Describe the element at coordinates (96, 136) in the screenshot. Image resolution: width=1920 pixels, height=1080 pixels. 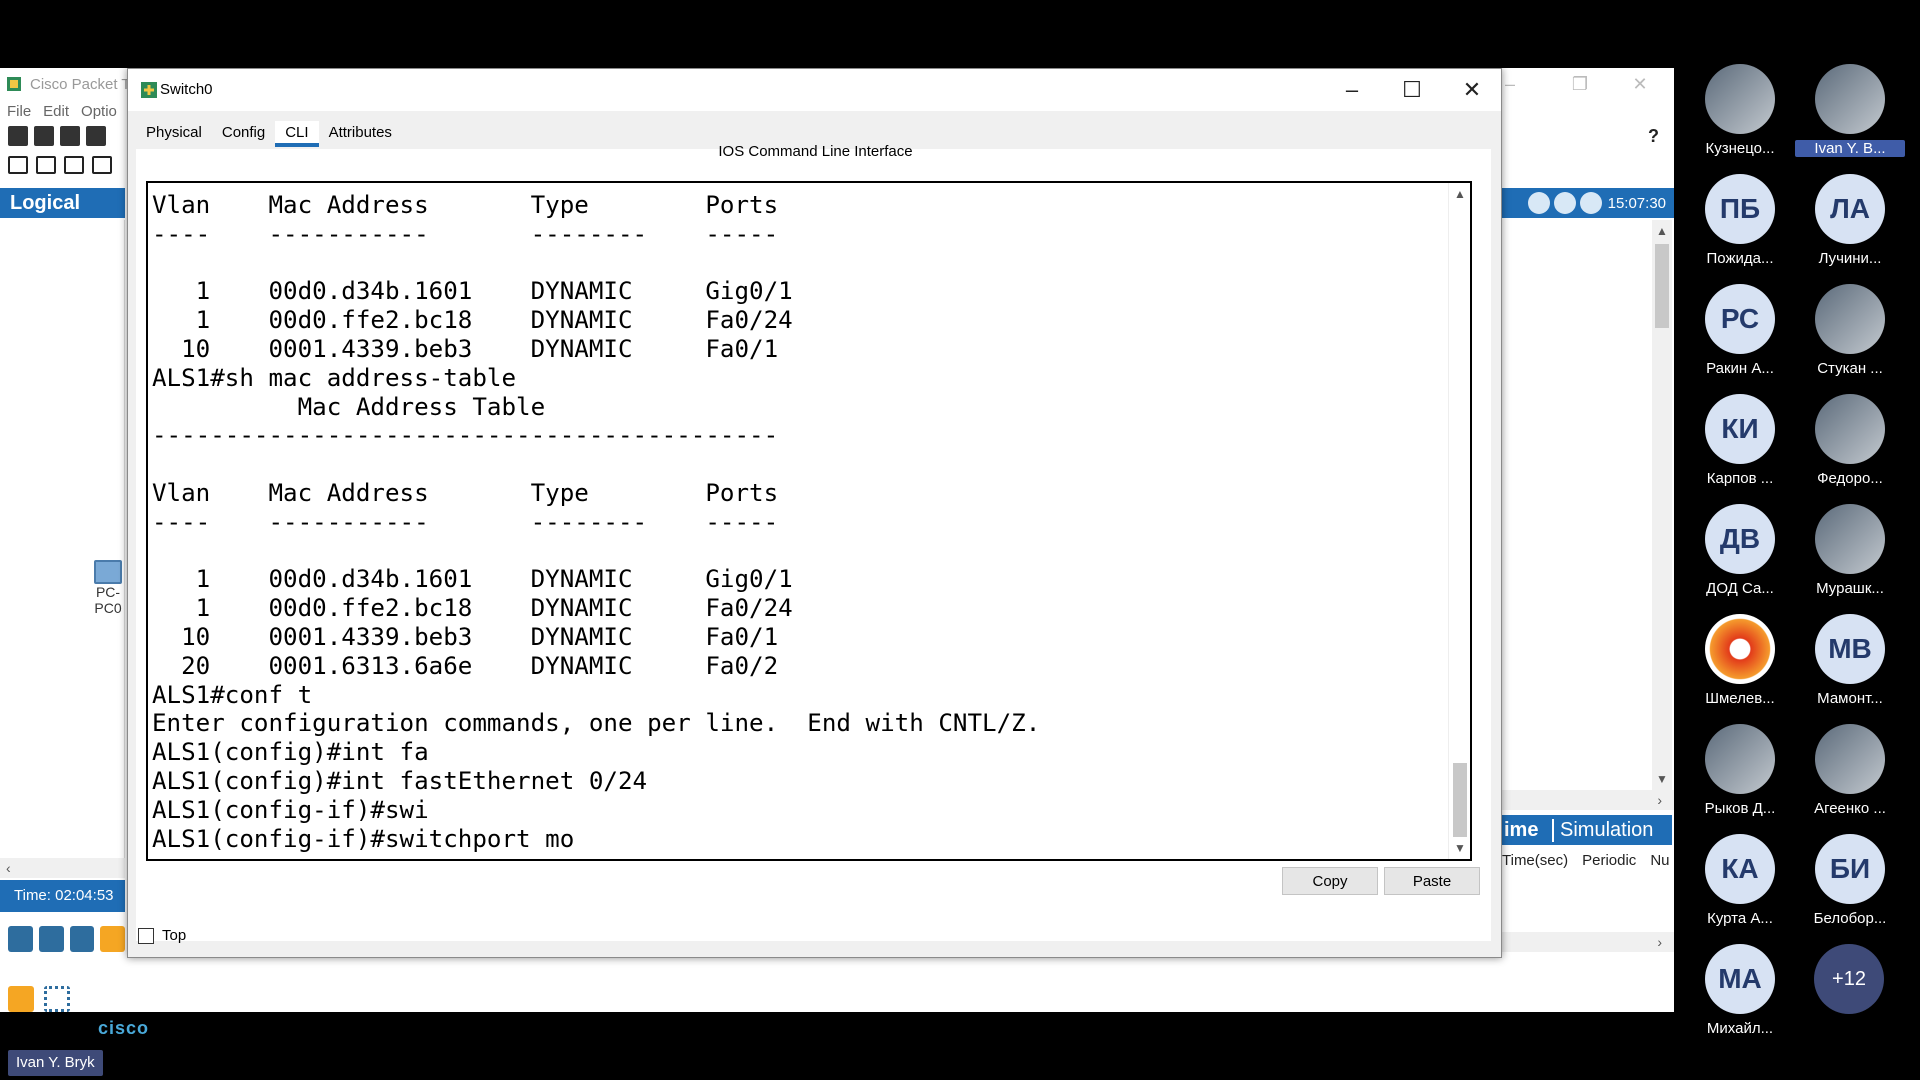
I see `print-icon` at that location.